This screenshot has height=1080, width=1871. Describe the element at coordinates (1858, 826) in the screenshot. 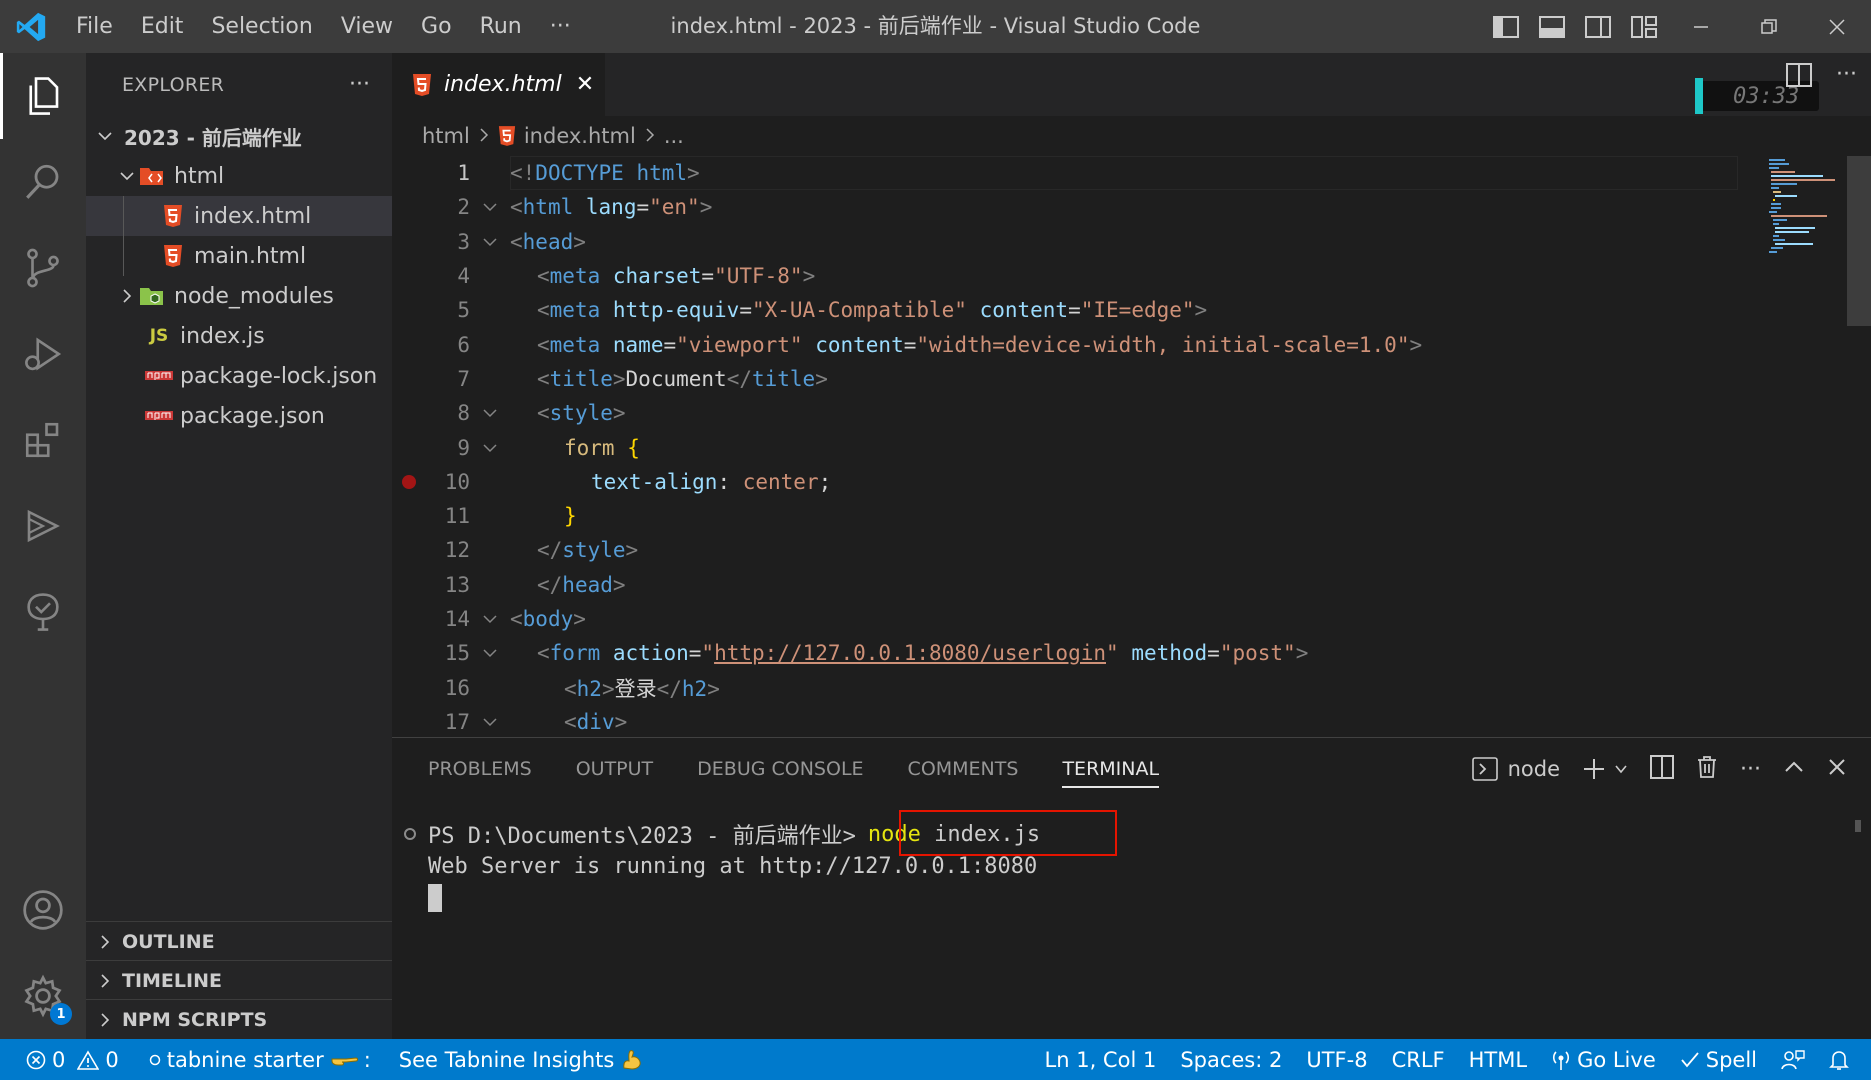

I see `terminal-scrollbar` at that location.